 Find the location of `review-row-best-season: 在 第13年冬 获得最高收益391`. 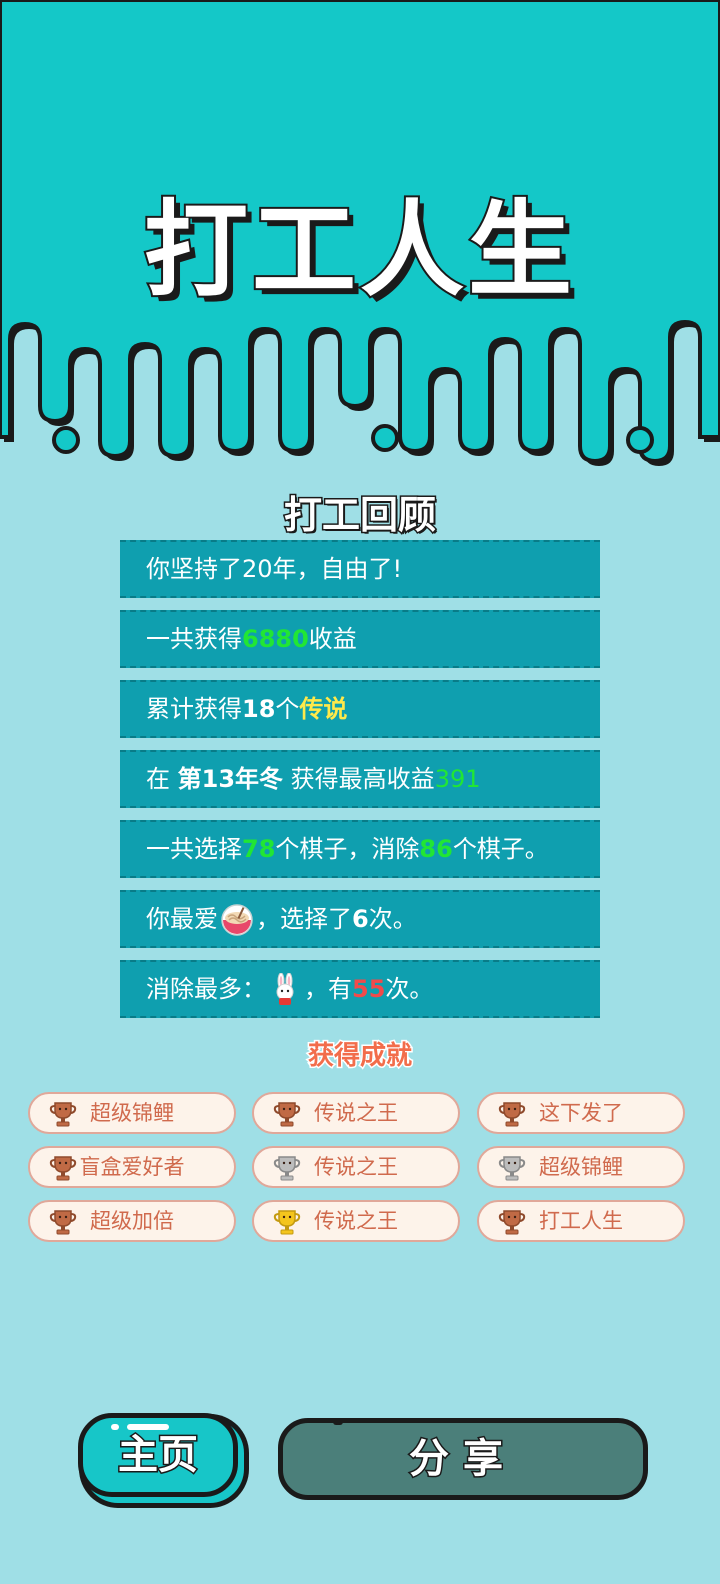

review-row-best-season: 在 第13年冬 获得最高收益391 is located at coordinates (360, 779).